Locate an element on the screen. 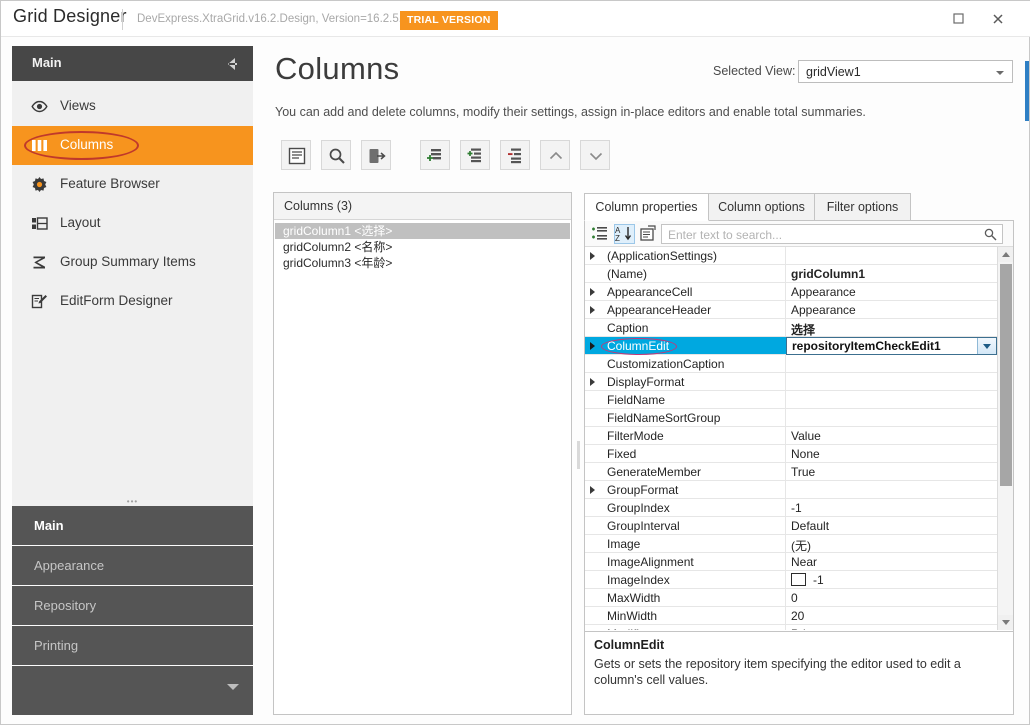 The width and height of the screenshot is (1030, 725). property-name: AppearanceCell is located at coordinates (650, 292).